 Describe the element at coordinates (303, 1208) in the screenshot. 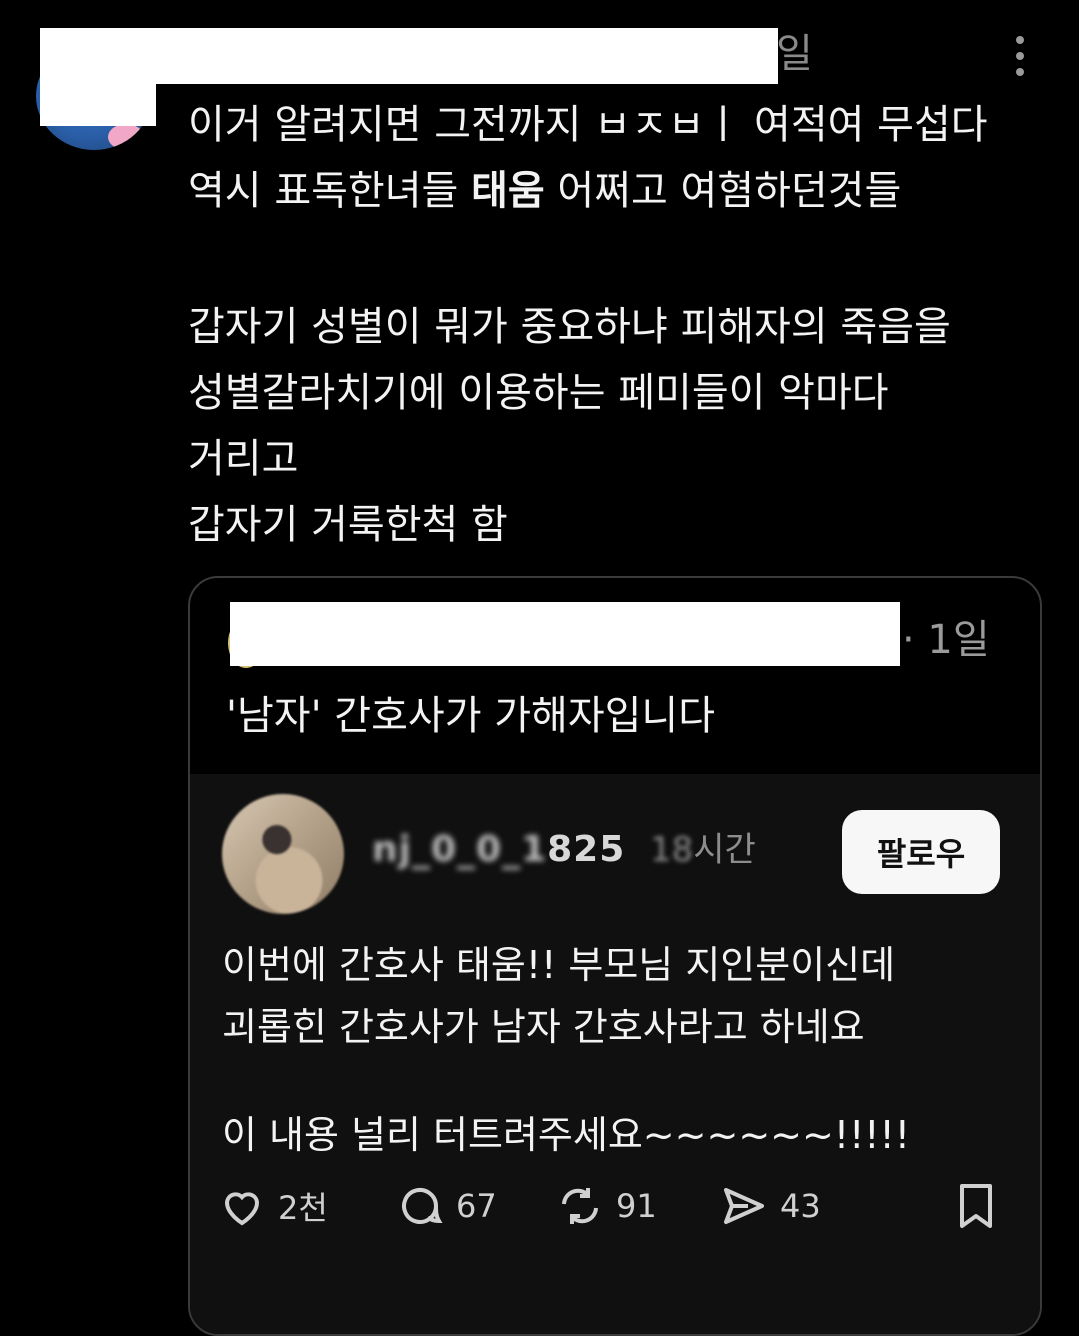

I see `like-count: 2천` at that location.